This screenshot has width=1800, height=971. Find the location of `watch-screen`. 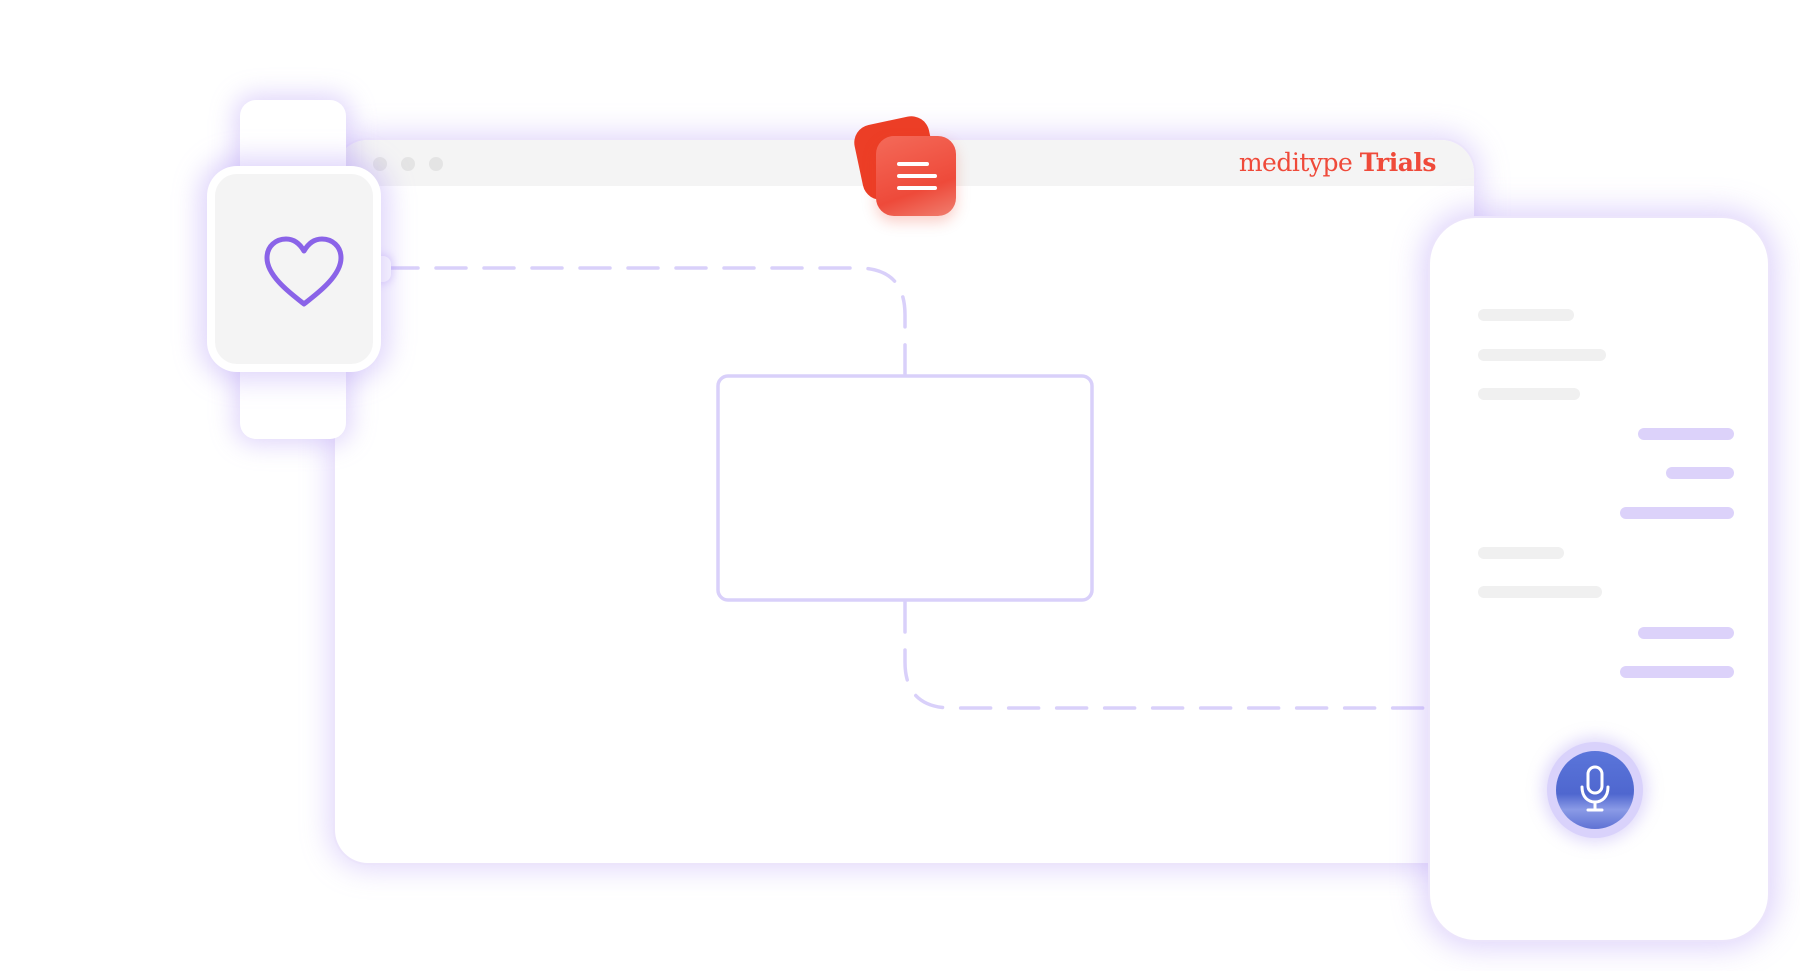

watch-screen is located at coordinates (294, 269).